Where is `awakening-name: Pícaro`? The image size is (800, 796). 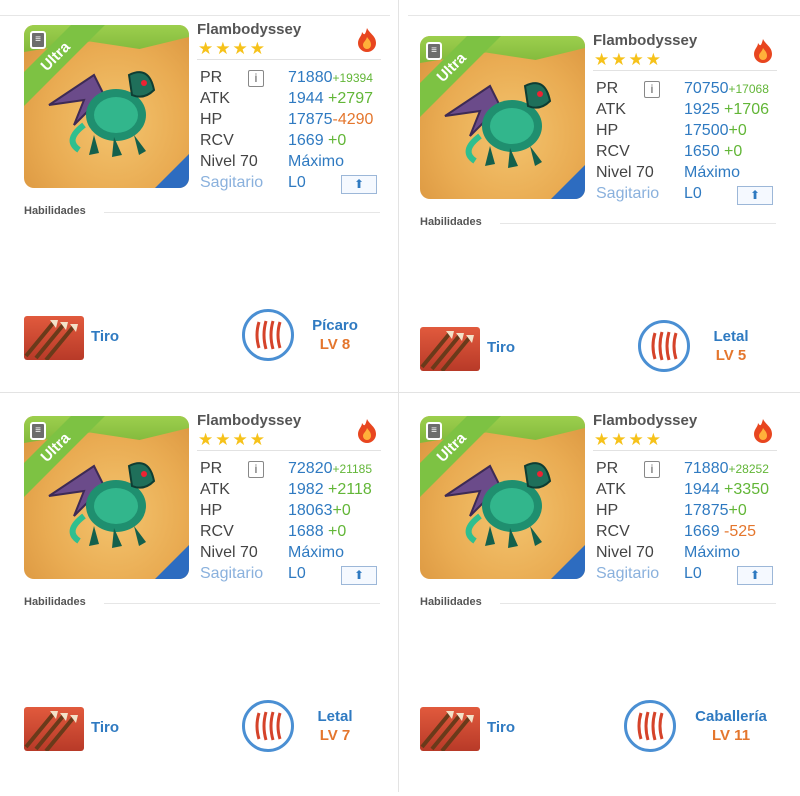
awakening-name: Pícaro is located at coordinates (335, 325).